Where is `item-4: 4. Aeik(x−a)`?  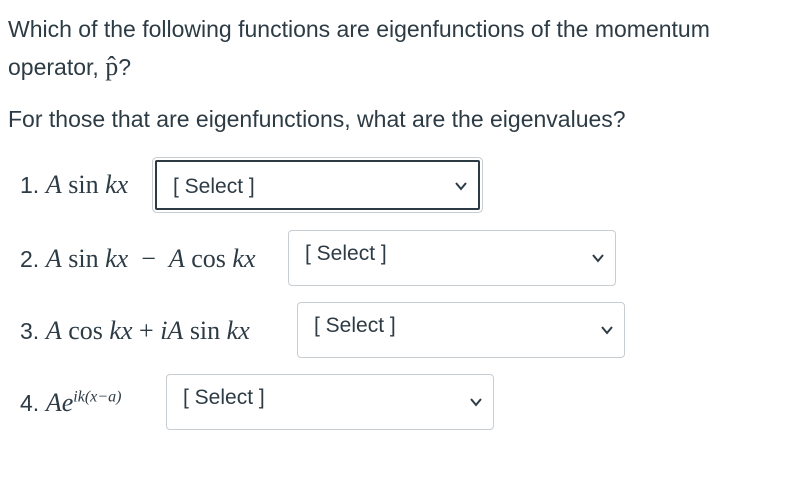 item-4: 4. Aeik(x−a) is located at coordinates (70, 403).